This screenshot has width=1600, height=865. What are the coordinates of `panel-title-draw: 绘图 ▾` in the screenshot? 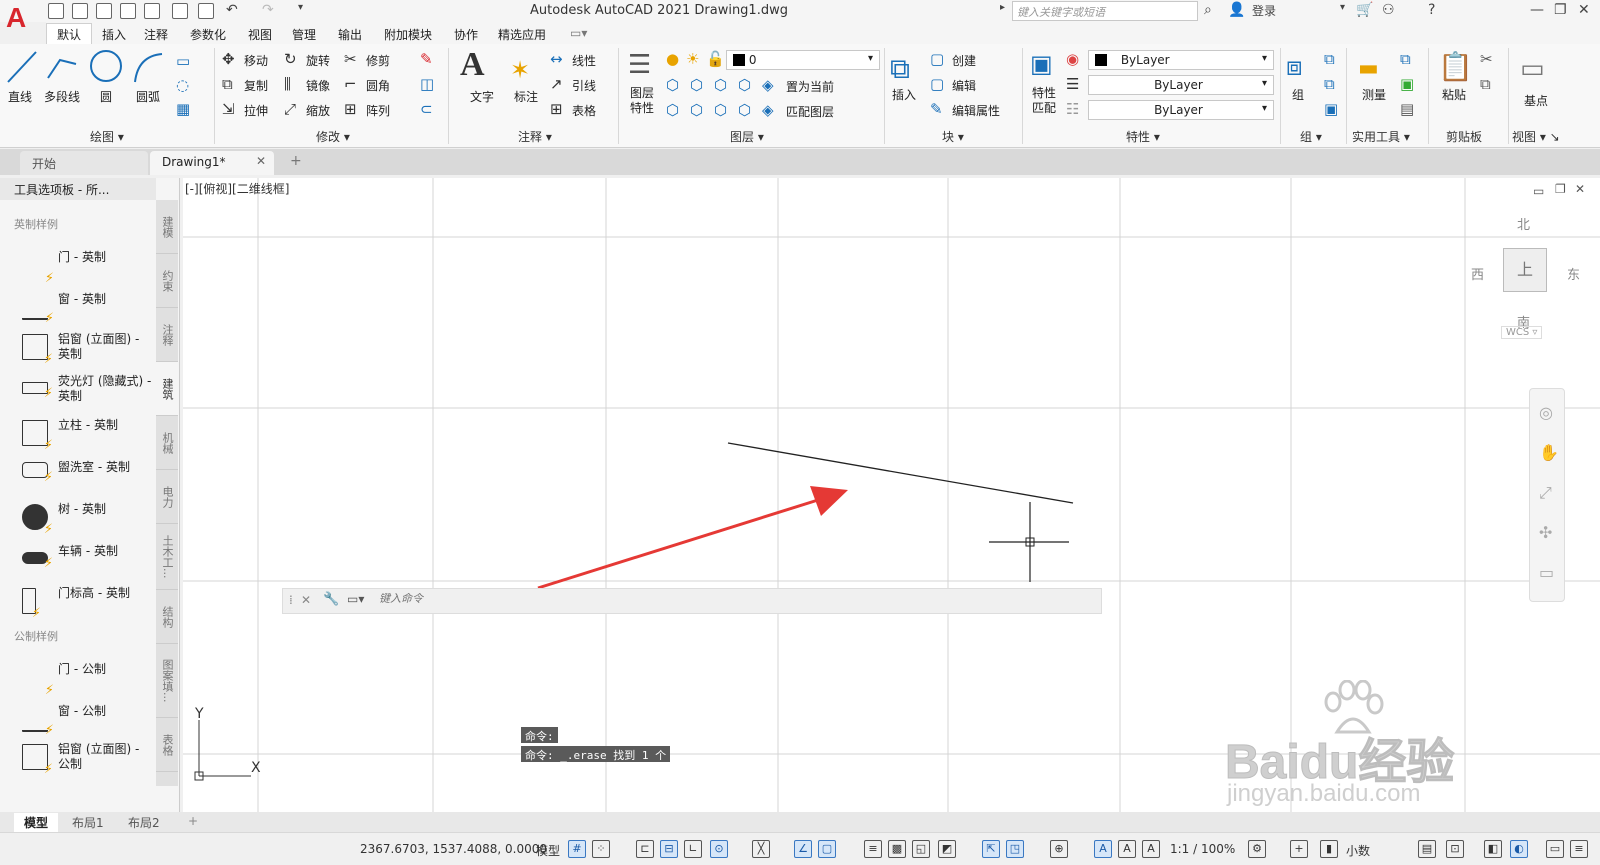 It's located at (107, 136).